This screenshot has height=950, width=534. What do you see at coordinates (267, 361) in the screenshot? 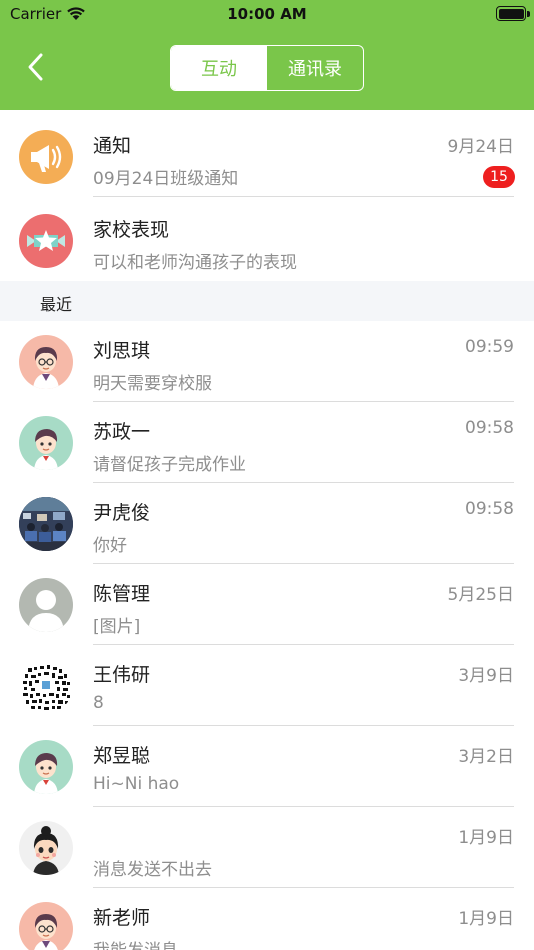
I see `conversation-row: 刘思琪 明天需要穿校服 09:59` at bounding box center [267, 361].